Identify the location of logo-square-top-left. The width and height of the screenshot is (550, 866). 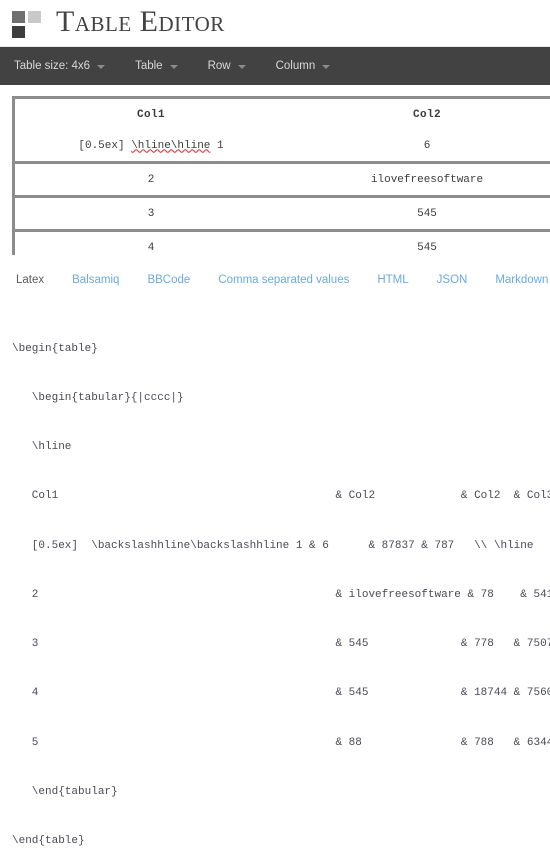
(18, 16).